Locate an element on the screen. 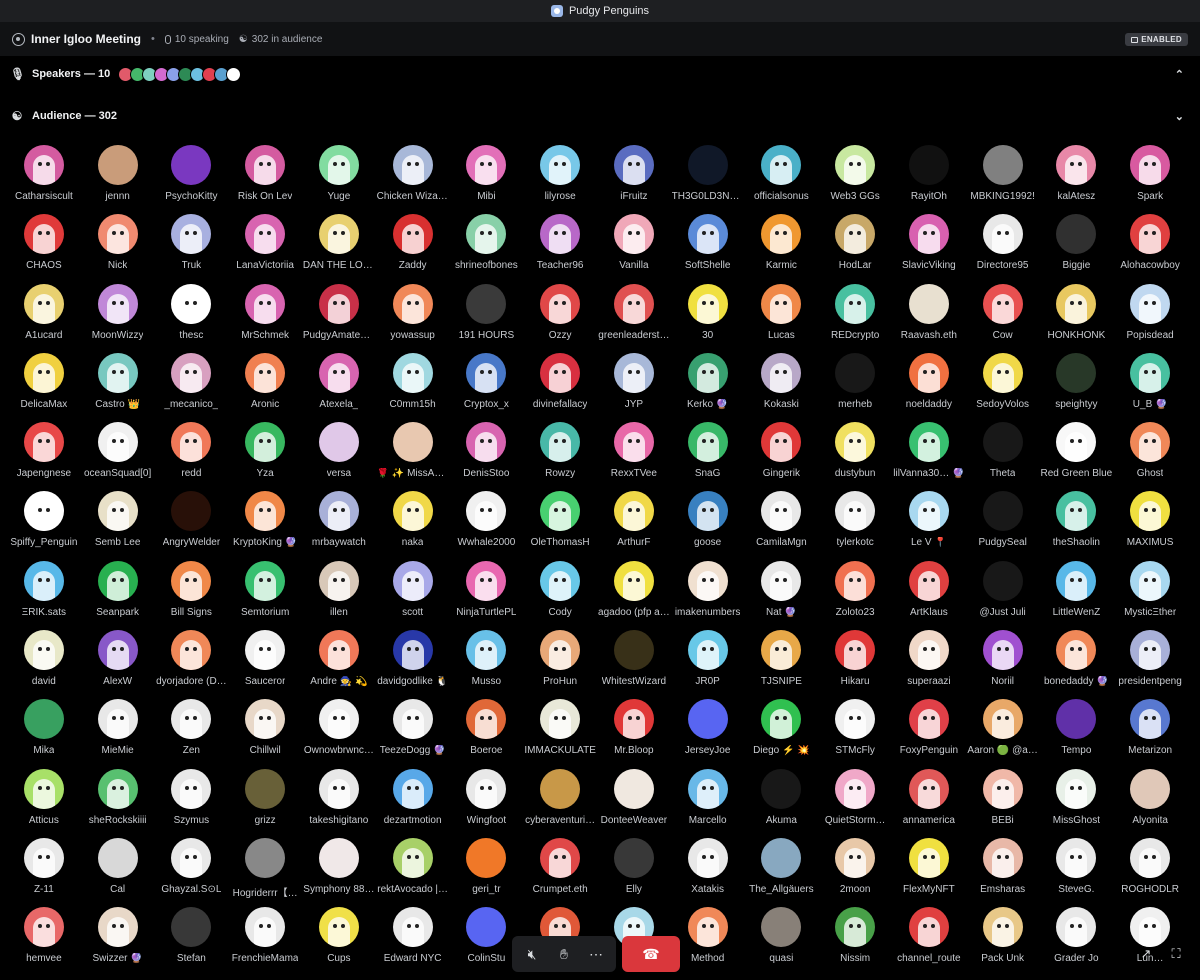 This screenshot has height=980, width=1200. audience-member: DenisStoo is located at coordinates (487, 456).